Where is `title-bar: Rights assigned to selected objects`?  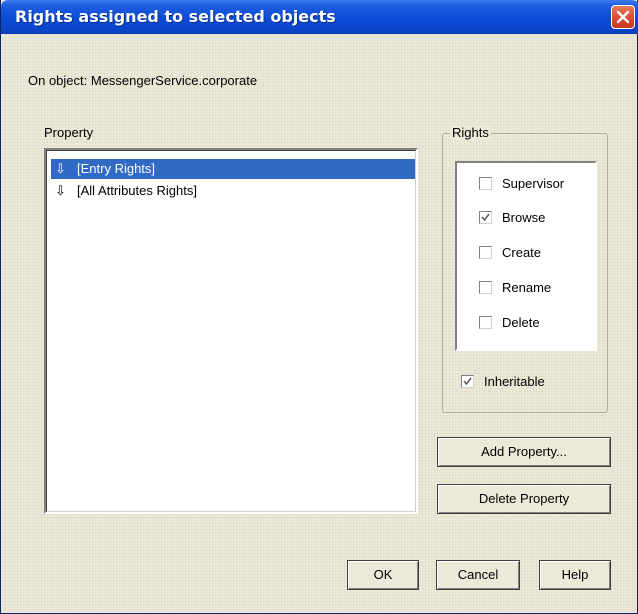 title-bar: Rights assigned to selected objects is located at coordinates (319, 17).